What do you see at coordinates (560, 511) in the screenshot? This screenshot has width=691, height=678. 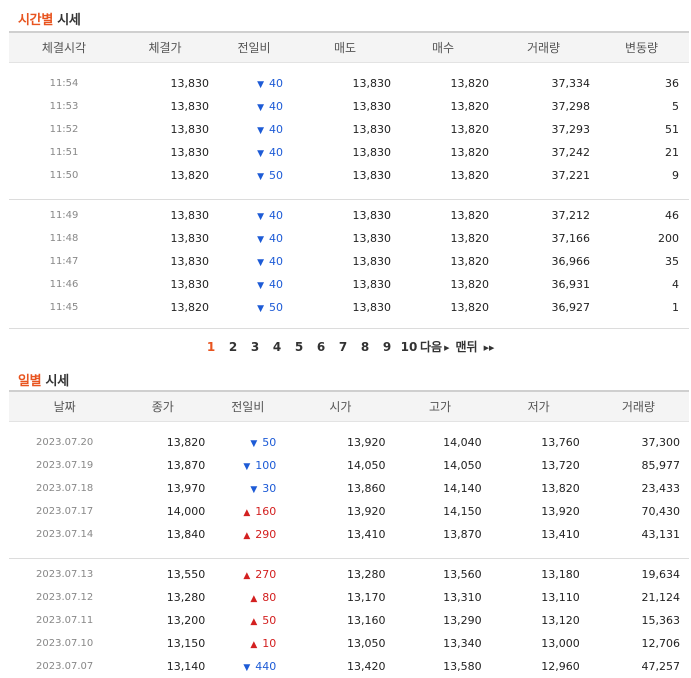 I see `low-cell: 13,920` at bounding box center [560, 511].